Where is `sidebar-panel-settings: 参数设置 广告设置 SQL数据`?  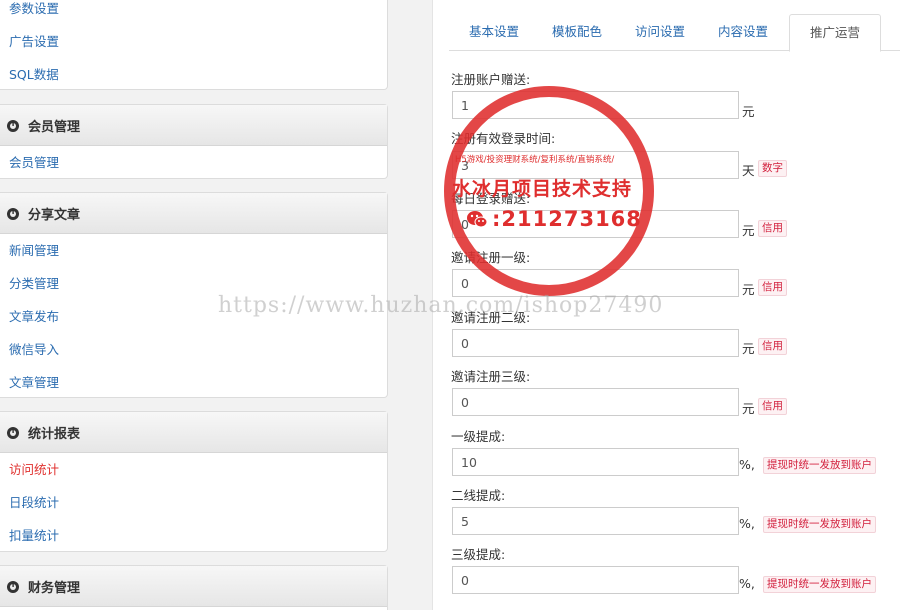 sidebar-panel-settings: 参数设置 广告设置 SQL数据 is located at coordinates (194, 45).